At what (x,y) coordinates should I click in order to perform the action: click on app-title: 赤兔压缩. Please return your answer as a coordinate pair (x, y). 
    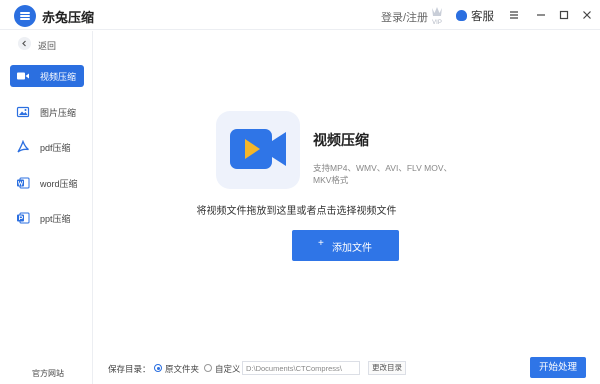
    Looking at the image, I should click on (68, 17).